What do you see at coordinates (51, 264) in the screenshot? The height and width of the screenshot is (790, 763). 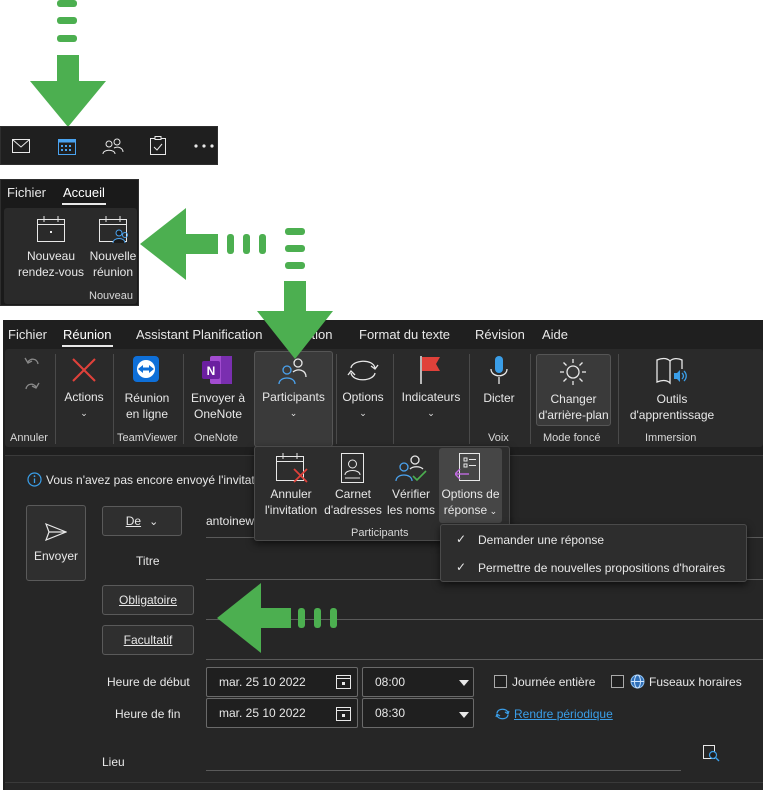 I see `new-appointment-button: Nouveau rendez-vous` at bounding box center [51, 264].